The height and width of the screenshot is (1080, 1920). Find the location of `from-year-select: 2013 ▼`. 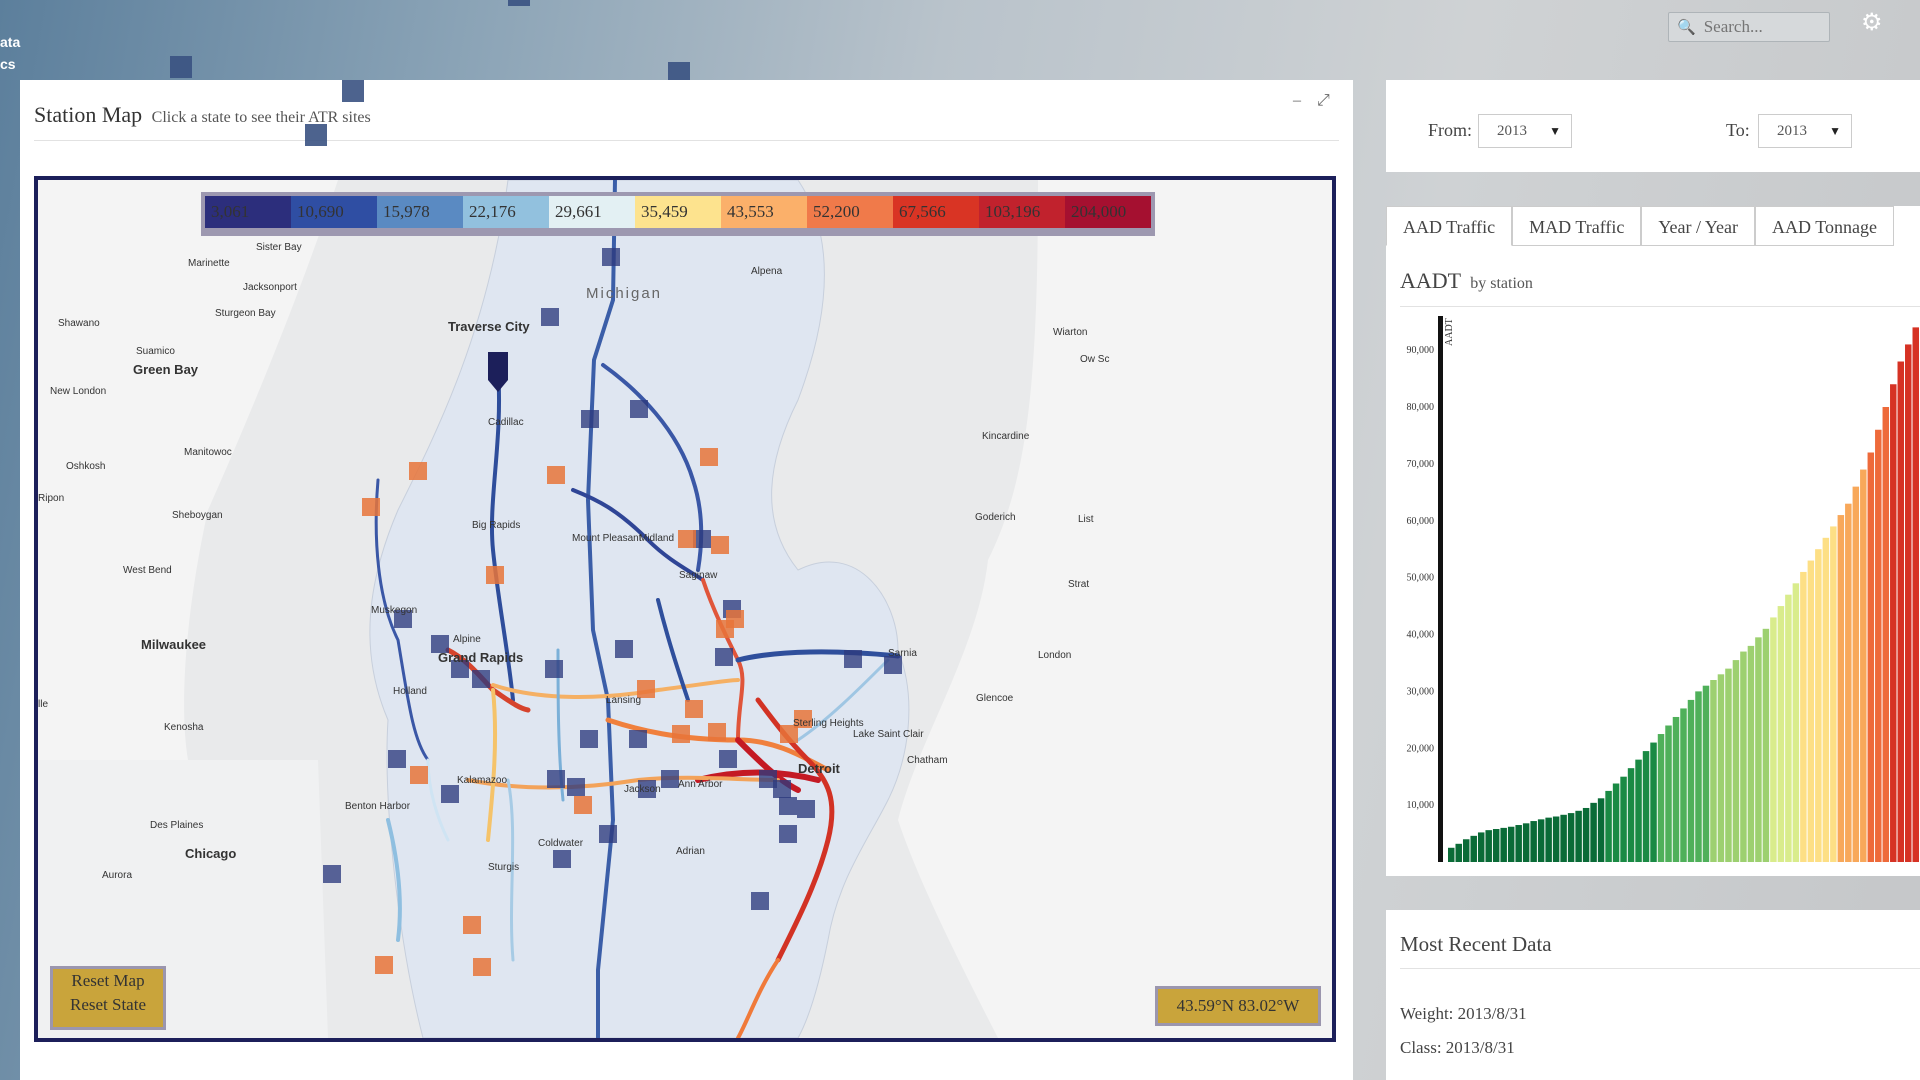

from-year-select: 2013 ▼ is located at coordinates (1525, 131).